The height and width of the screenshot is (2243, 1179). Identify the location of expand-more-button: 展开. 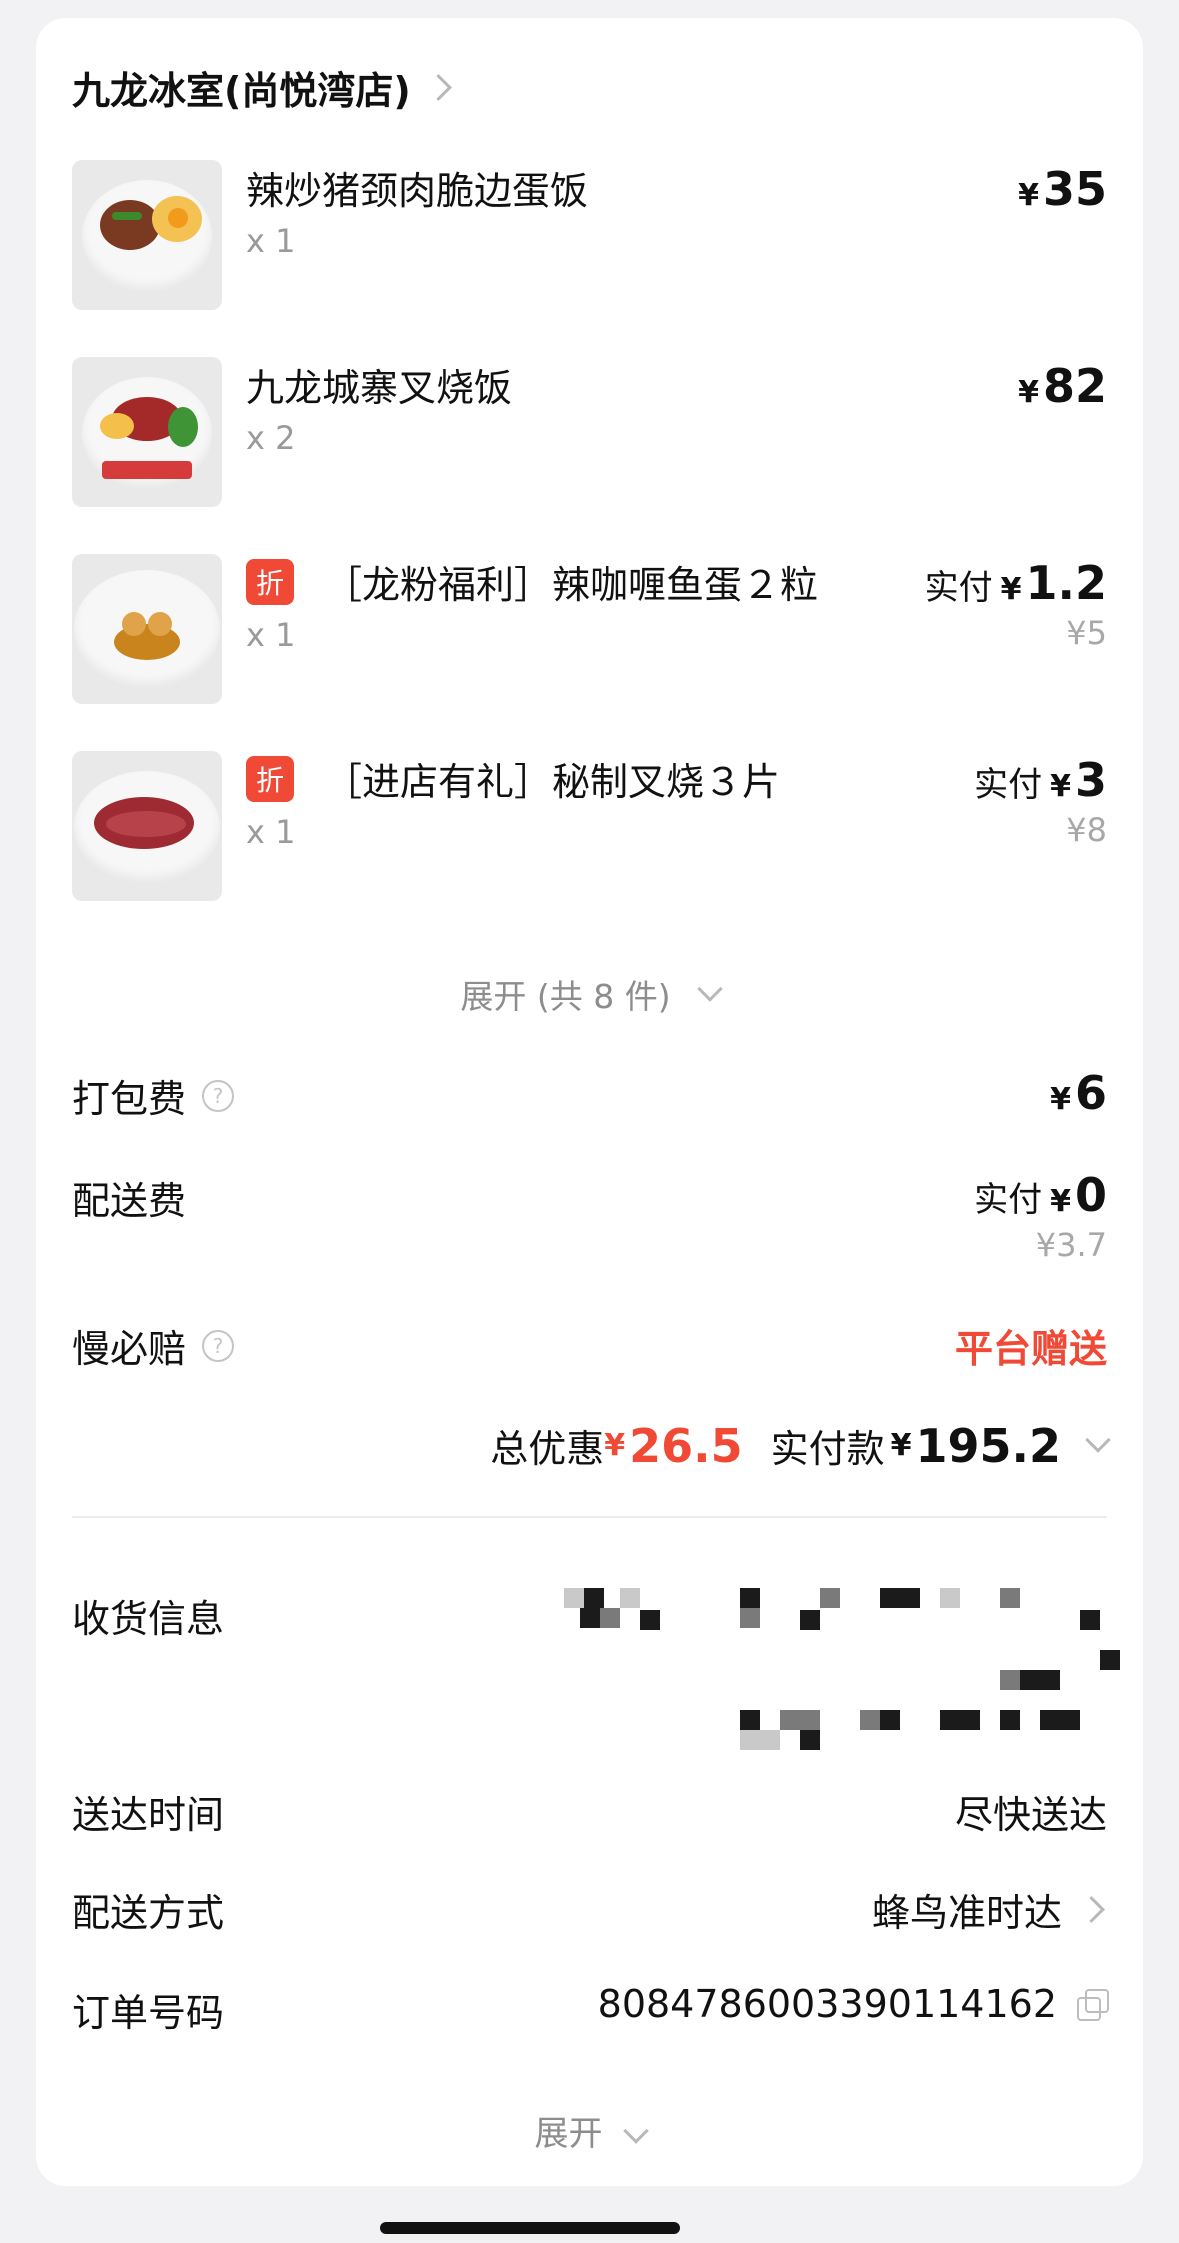
(589, 2130).